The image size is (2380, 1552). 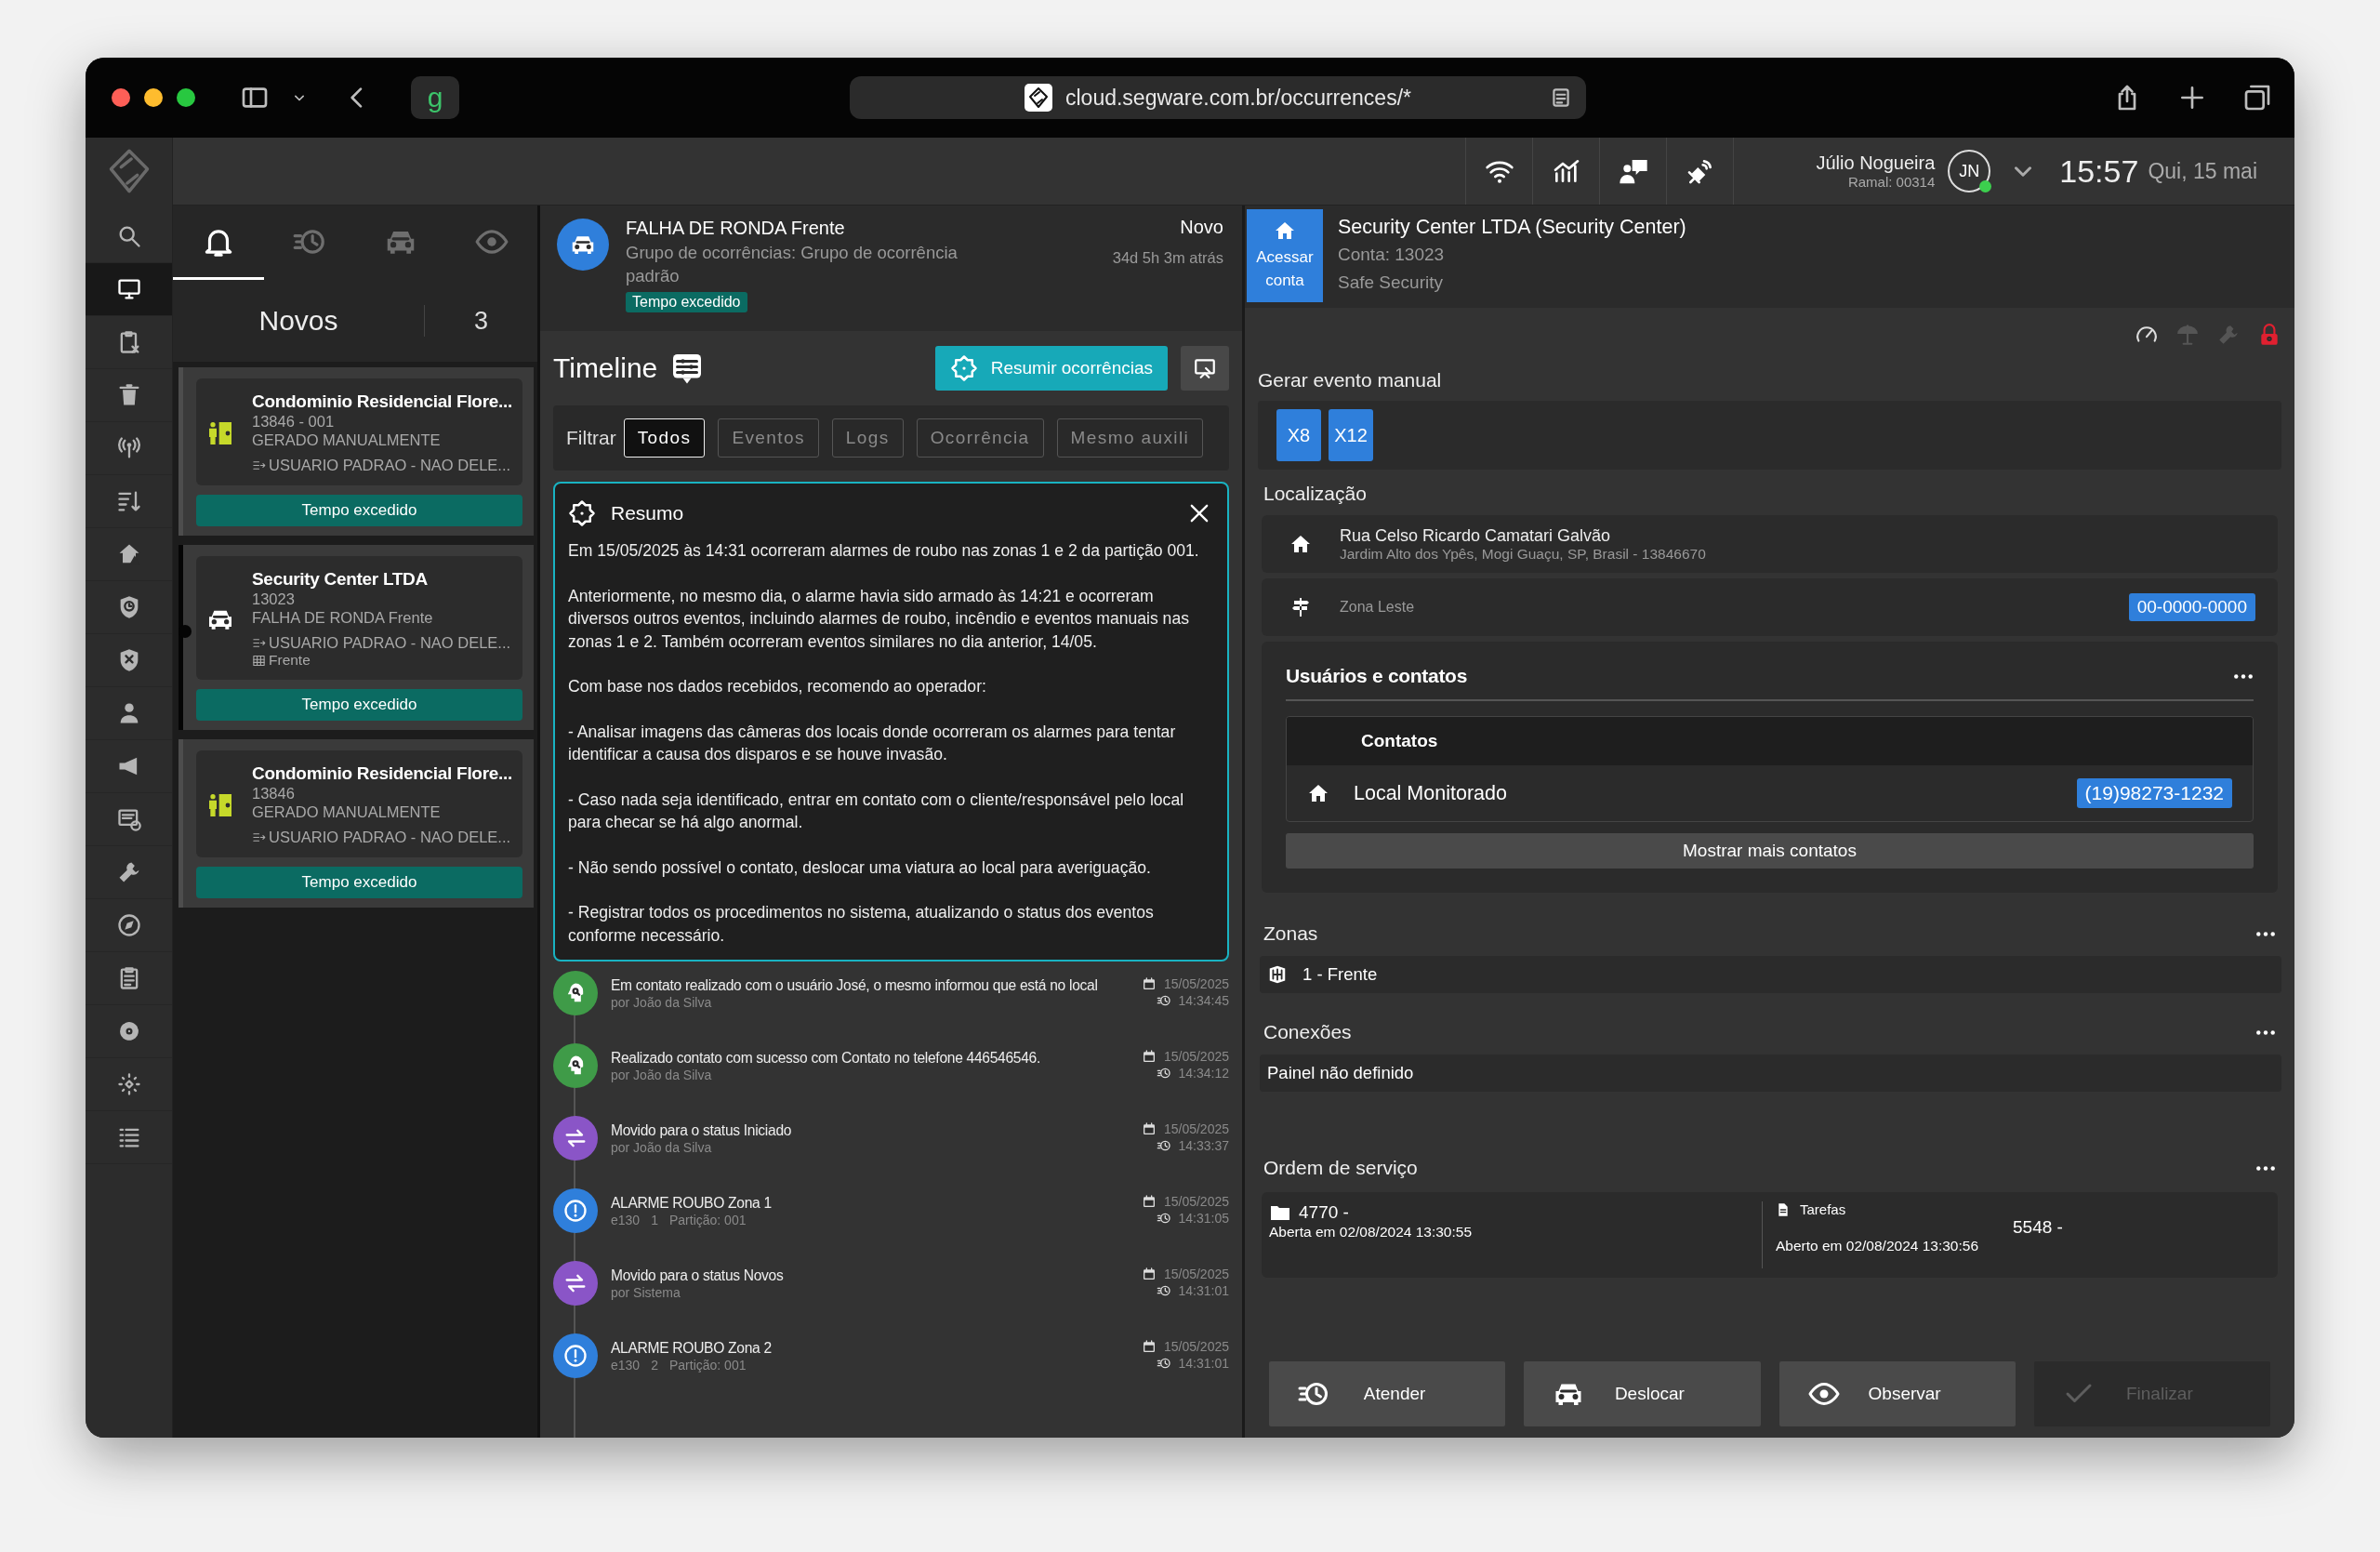 I want to click on show-more-button: Mostrar mais contatos, so click(x=1770, y=851).